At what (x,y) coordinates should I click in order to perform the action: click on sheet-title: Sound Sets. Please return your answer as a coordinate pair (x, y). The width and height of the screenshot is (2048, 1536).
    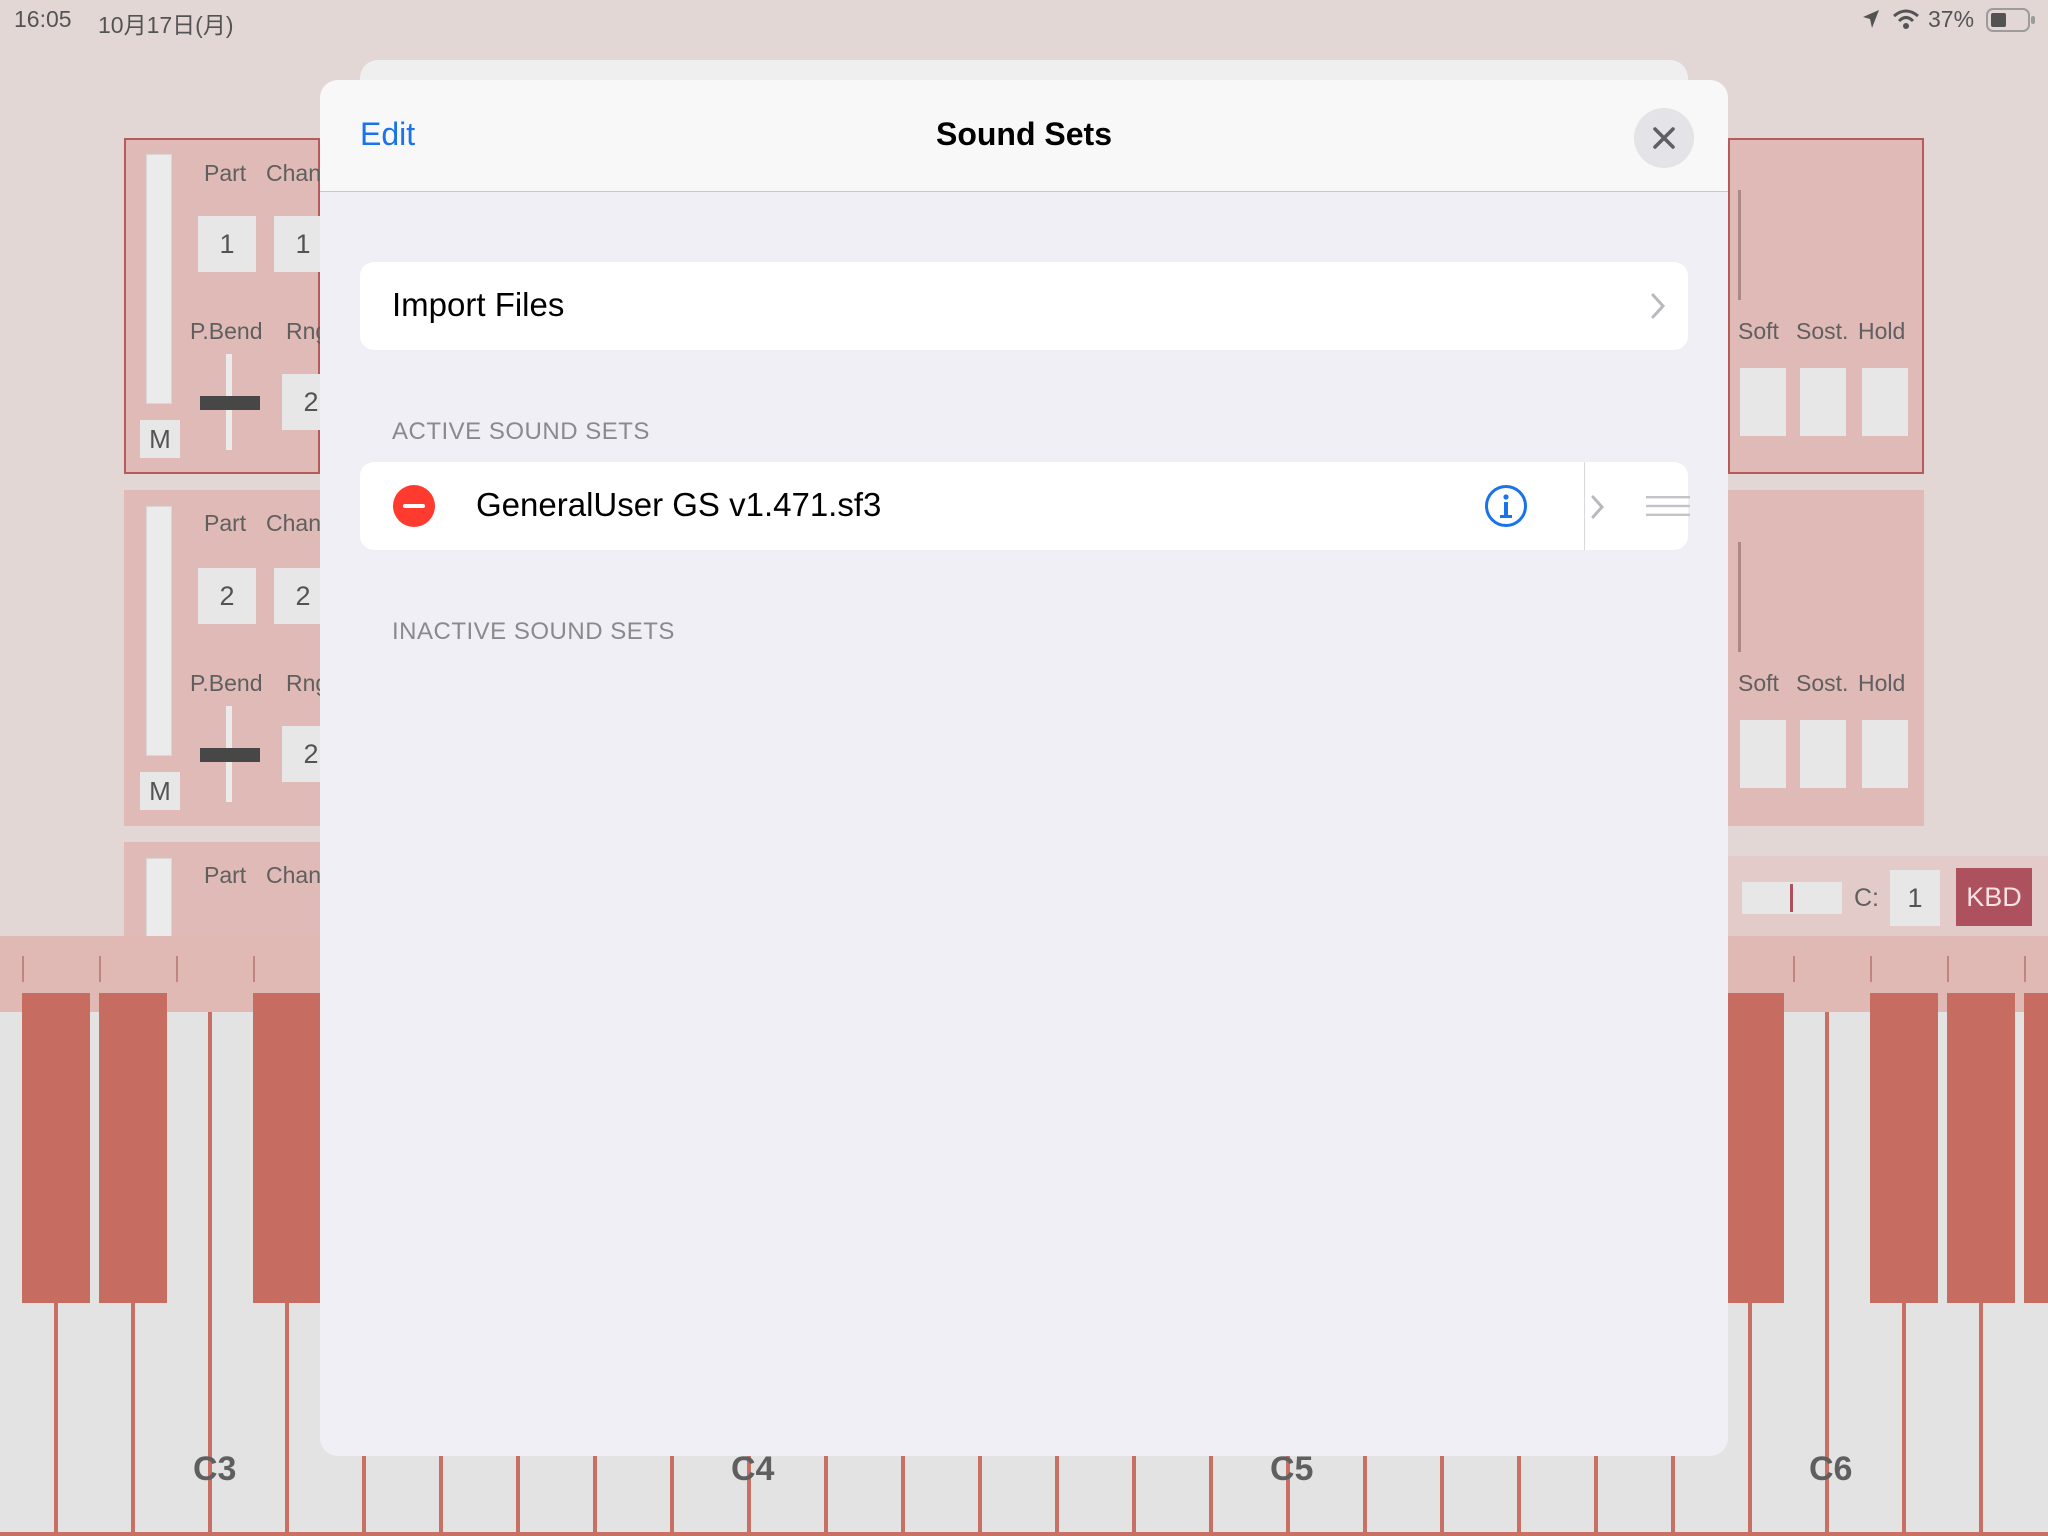
    Looking at the image, I should click on (1023, 134).